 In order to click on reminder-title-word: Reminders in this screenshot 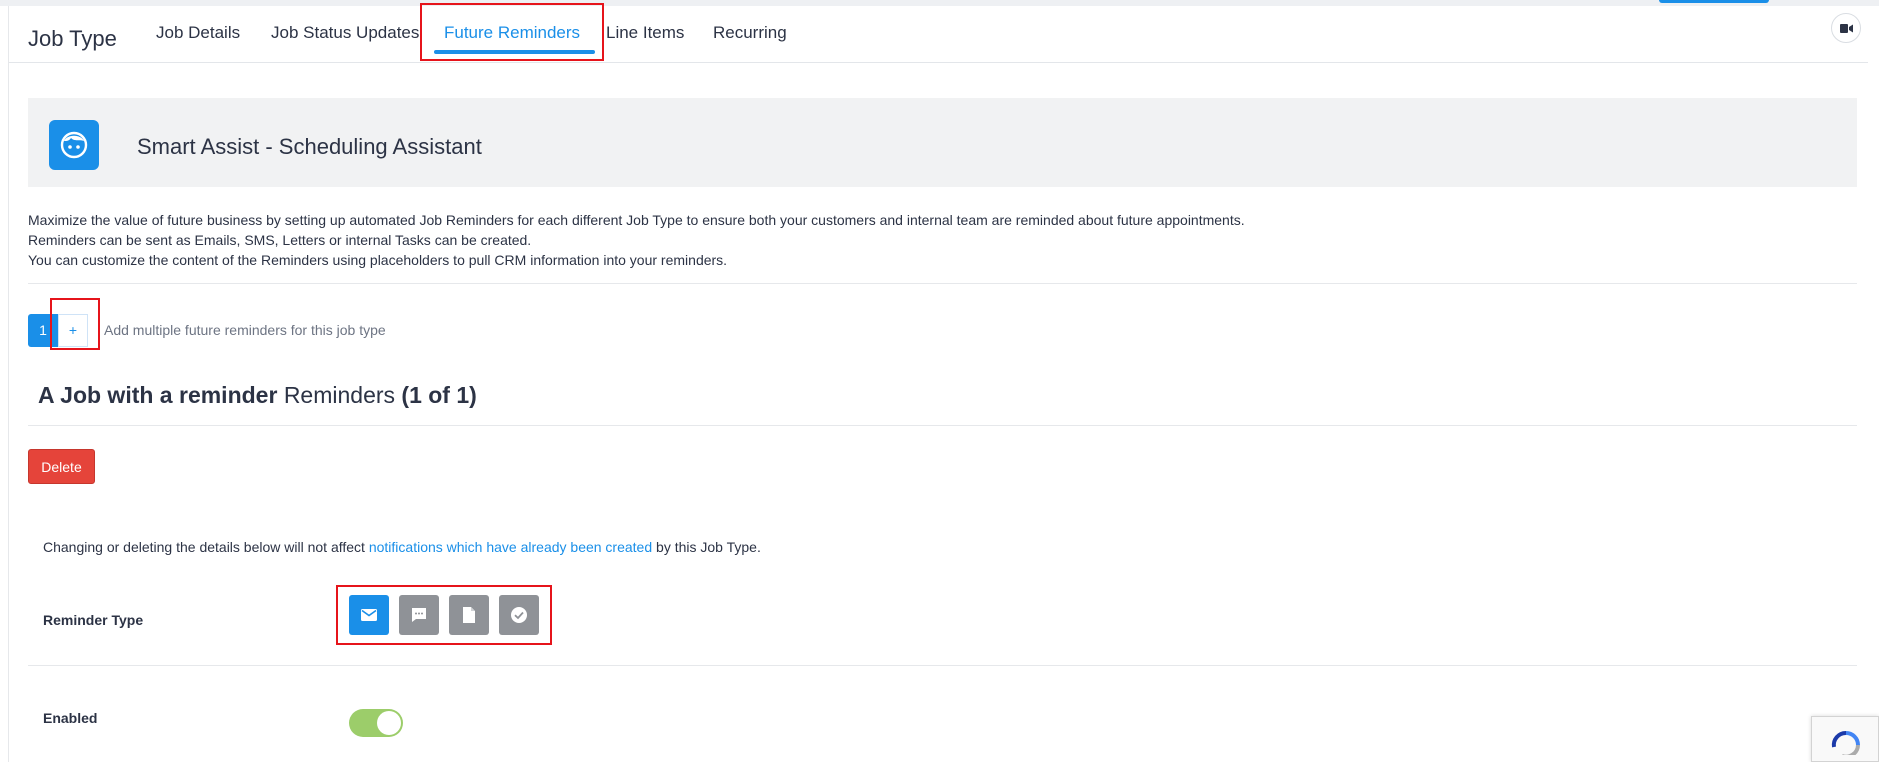, I will do `click(339, 395)`.